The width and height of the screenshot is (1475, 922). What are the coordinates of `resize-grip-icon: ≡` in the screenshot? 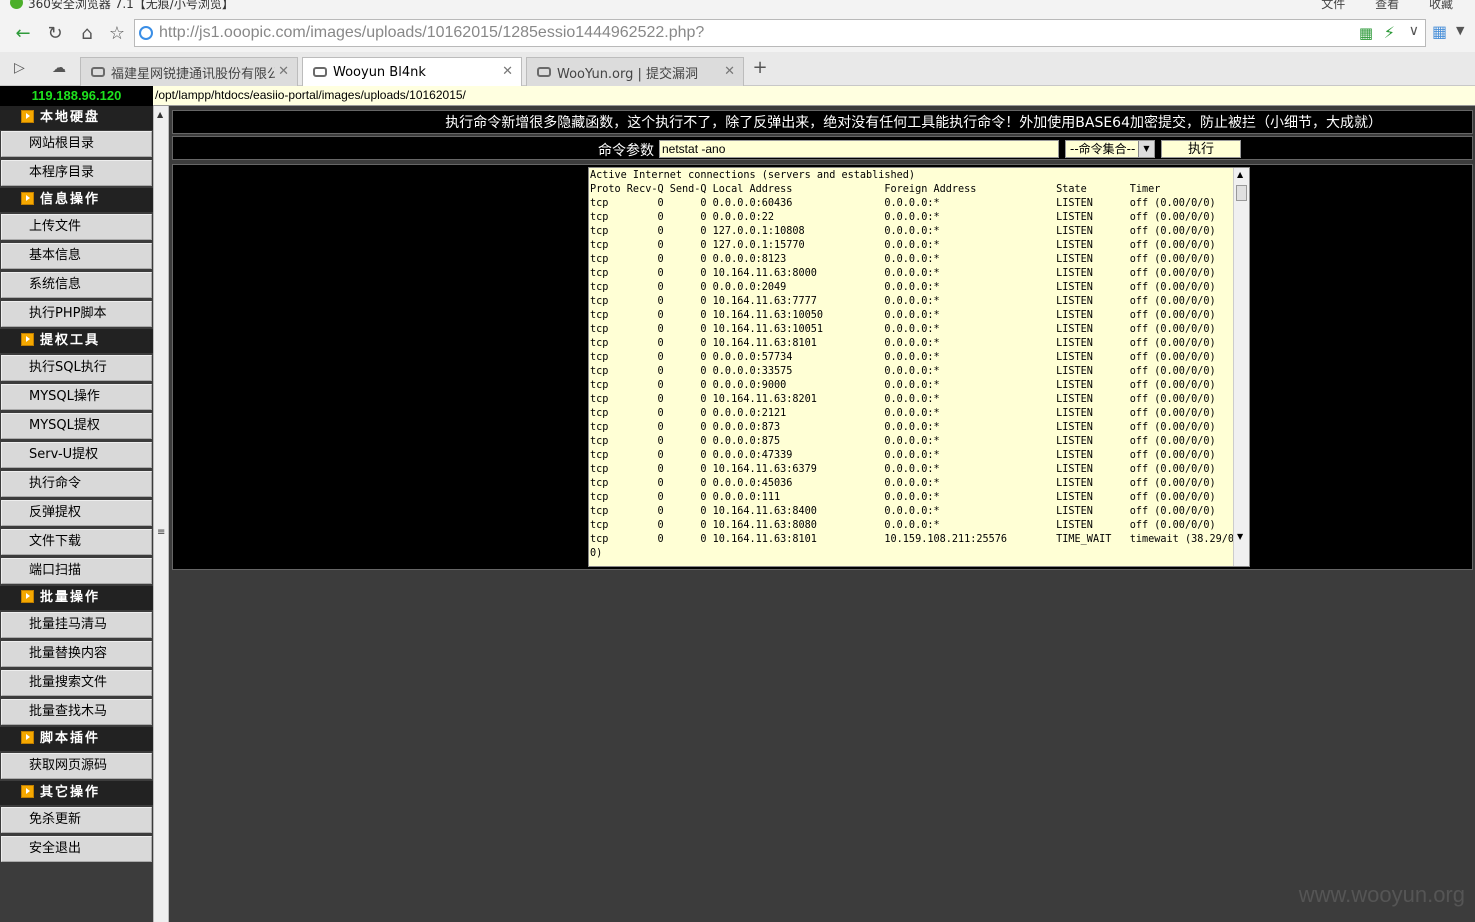 It's located at (161, 532).